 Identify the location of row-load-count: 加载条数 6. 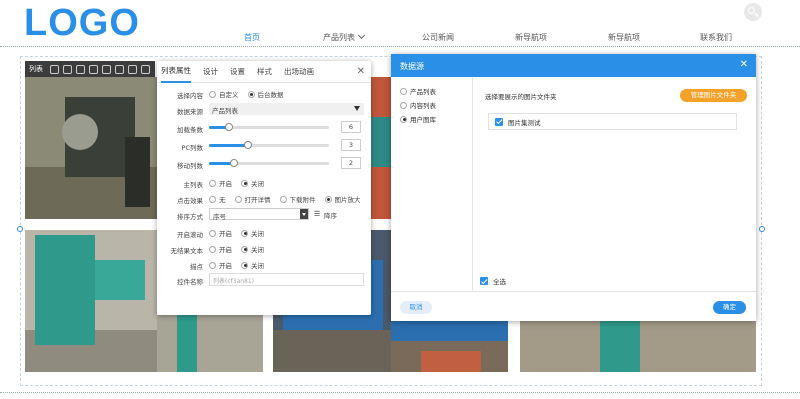
(264, 128).